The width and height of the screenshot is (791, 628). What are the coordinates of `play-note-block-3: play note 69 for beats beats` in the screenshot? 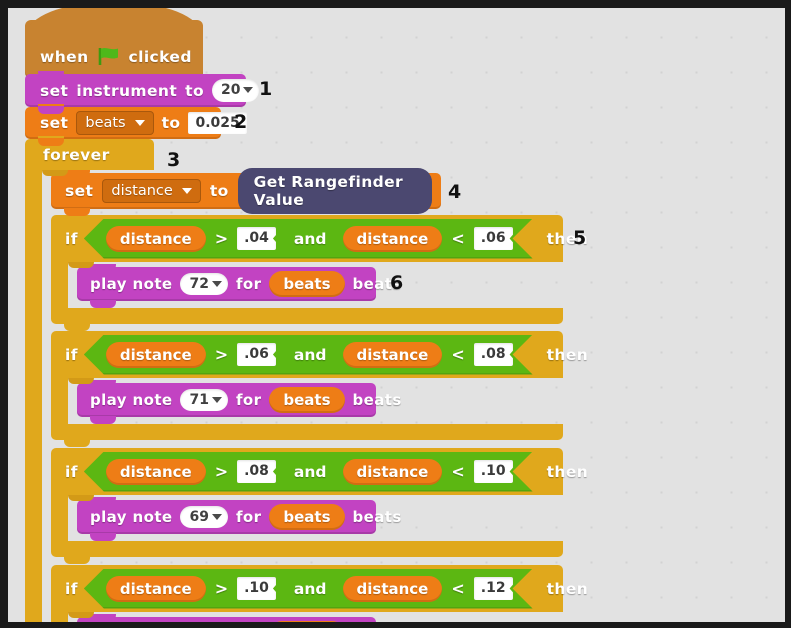 It's located at (239, 519).